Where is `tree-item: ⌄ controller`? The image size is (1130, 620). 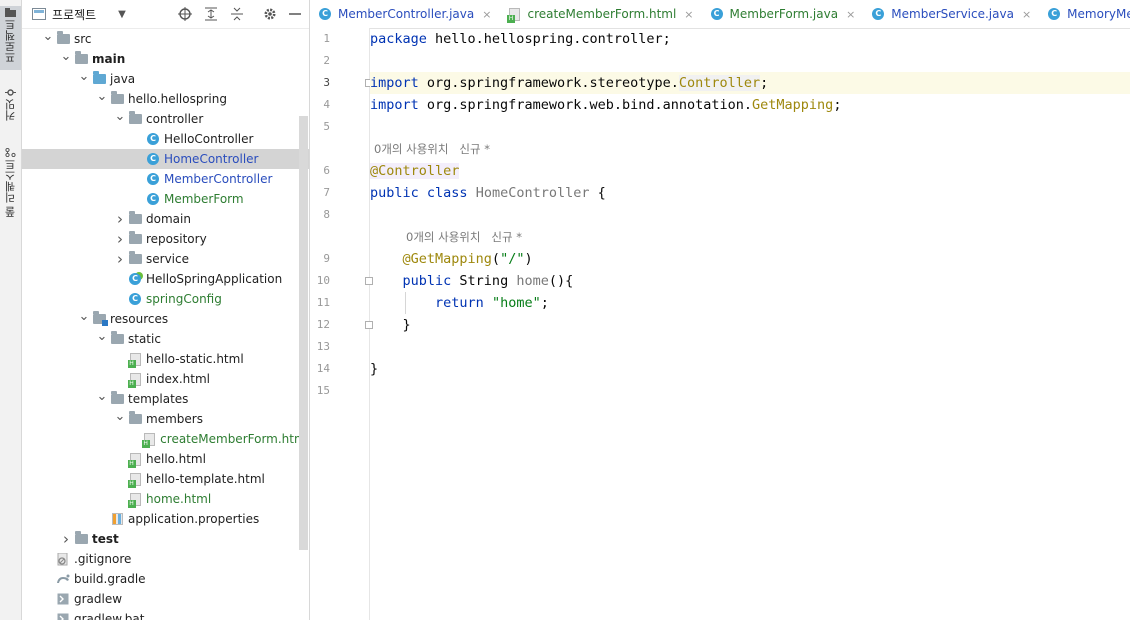
tree-item: ⌄ controller is located at coordinates (165, 119).